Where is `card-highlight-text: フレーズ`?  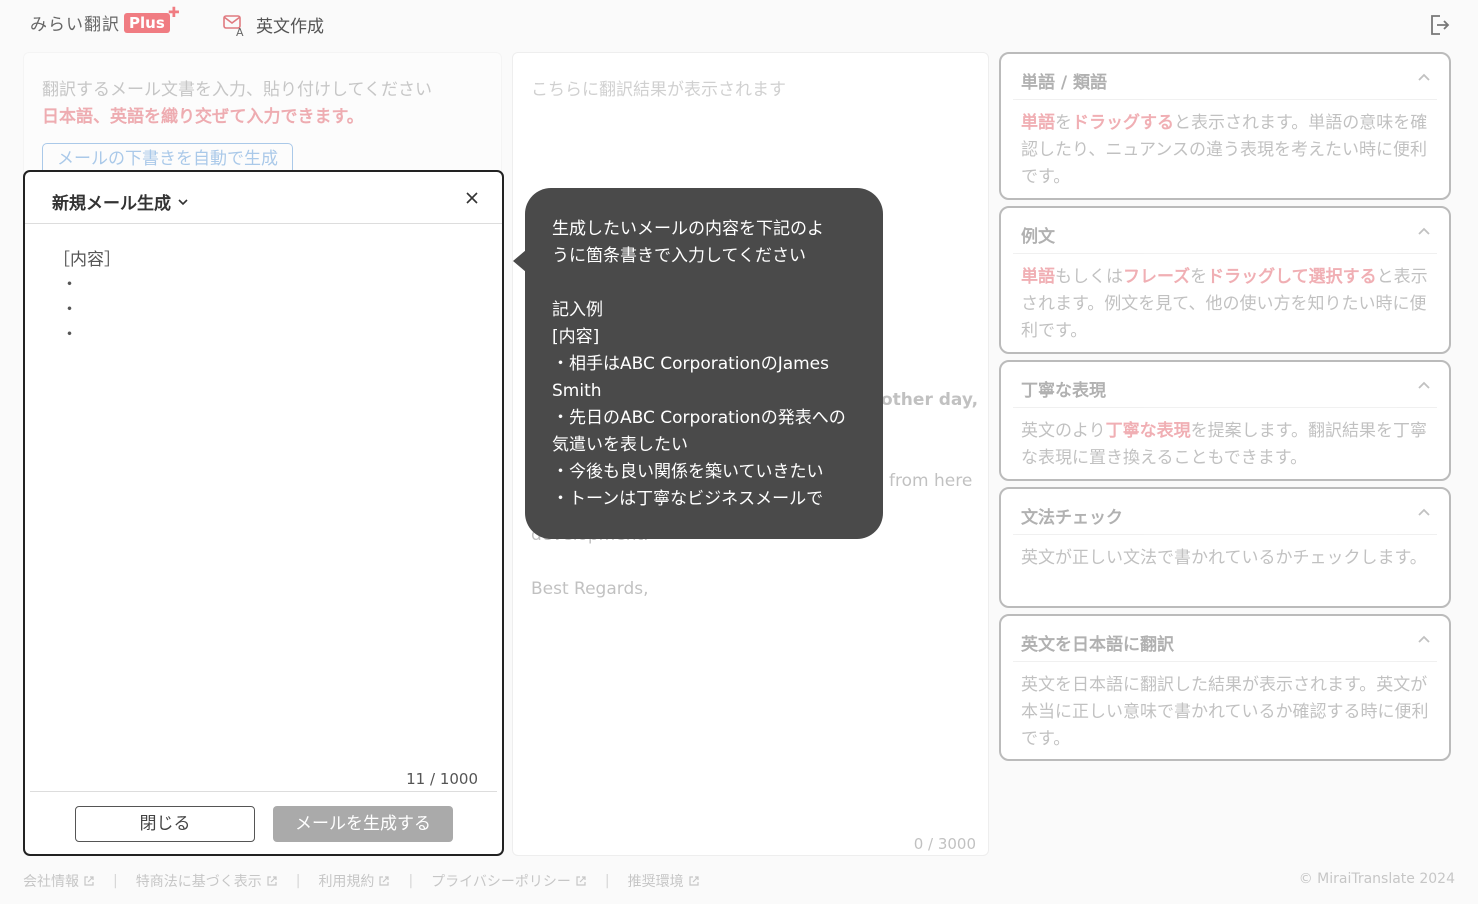
card-highlight-text: フレーズ is located at coordinates (1157, 277).